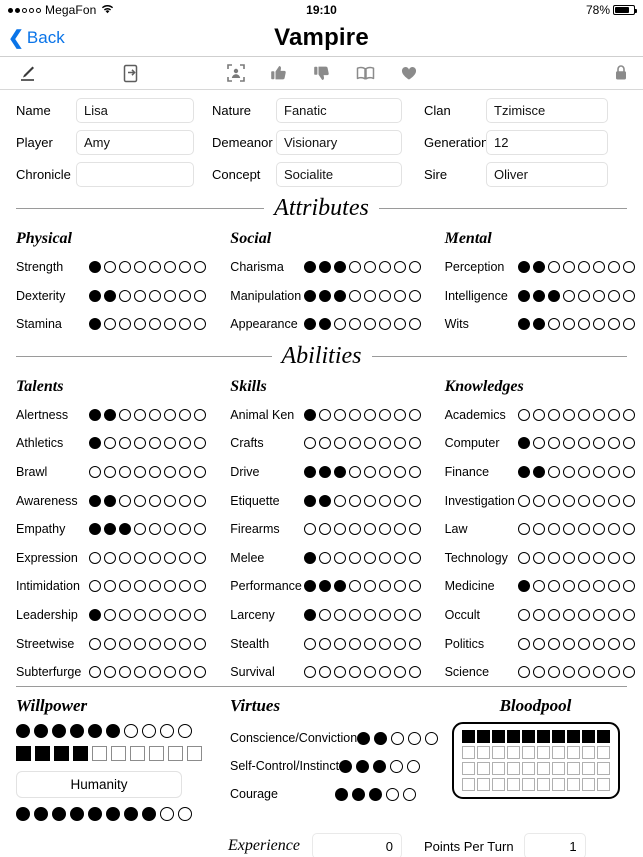  What do you see at coordinates (385, 766) in the screenshot?
I see `self-control-instinct-dots` at bounding box center [385, 766].